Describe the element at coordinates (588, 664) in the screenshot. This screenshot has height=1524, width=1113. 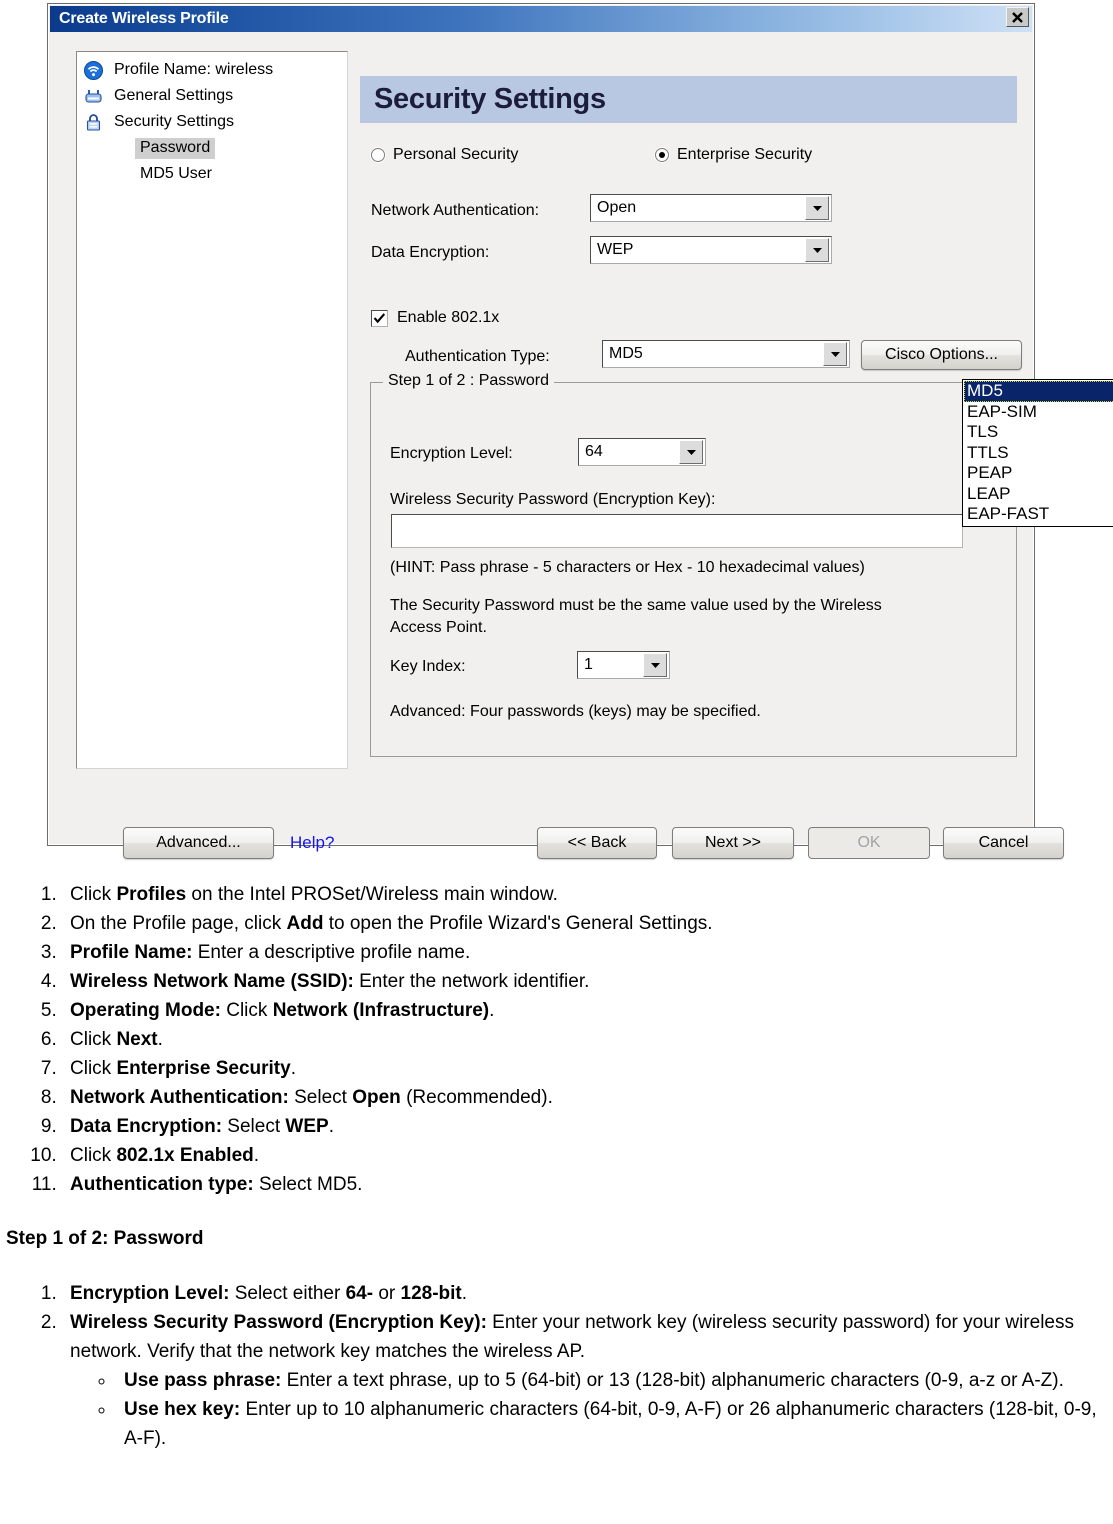
I see `key-index-value: 1` at that location.